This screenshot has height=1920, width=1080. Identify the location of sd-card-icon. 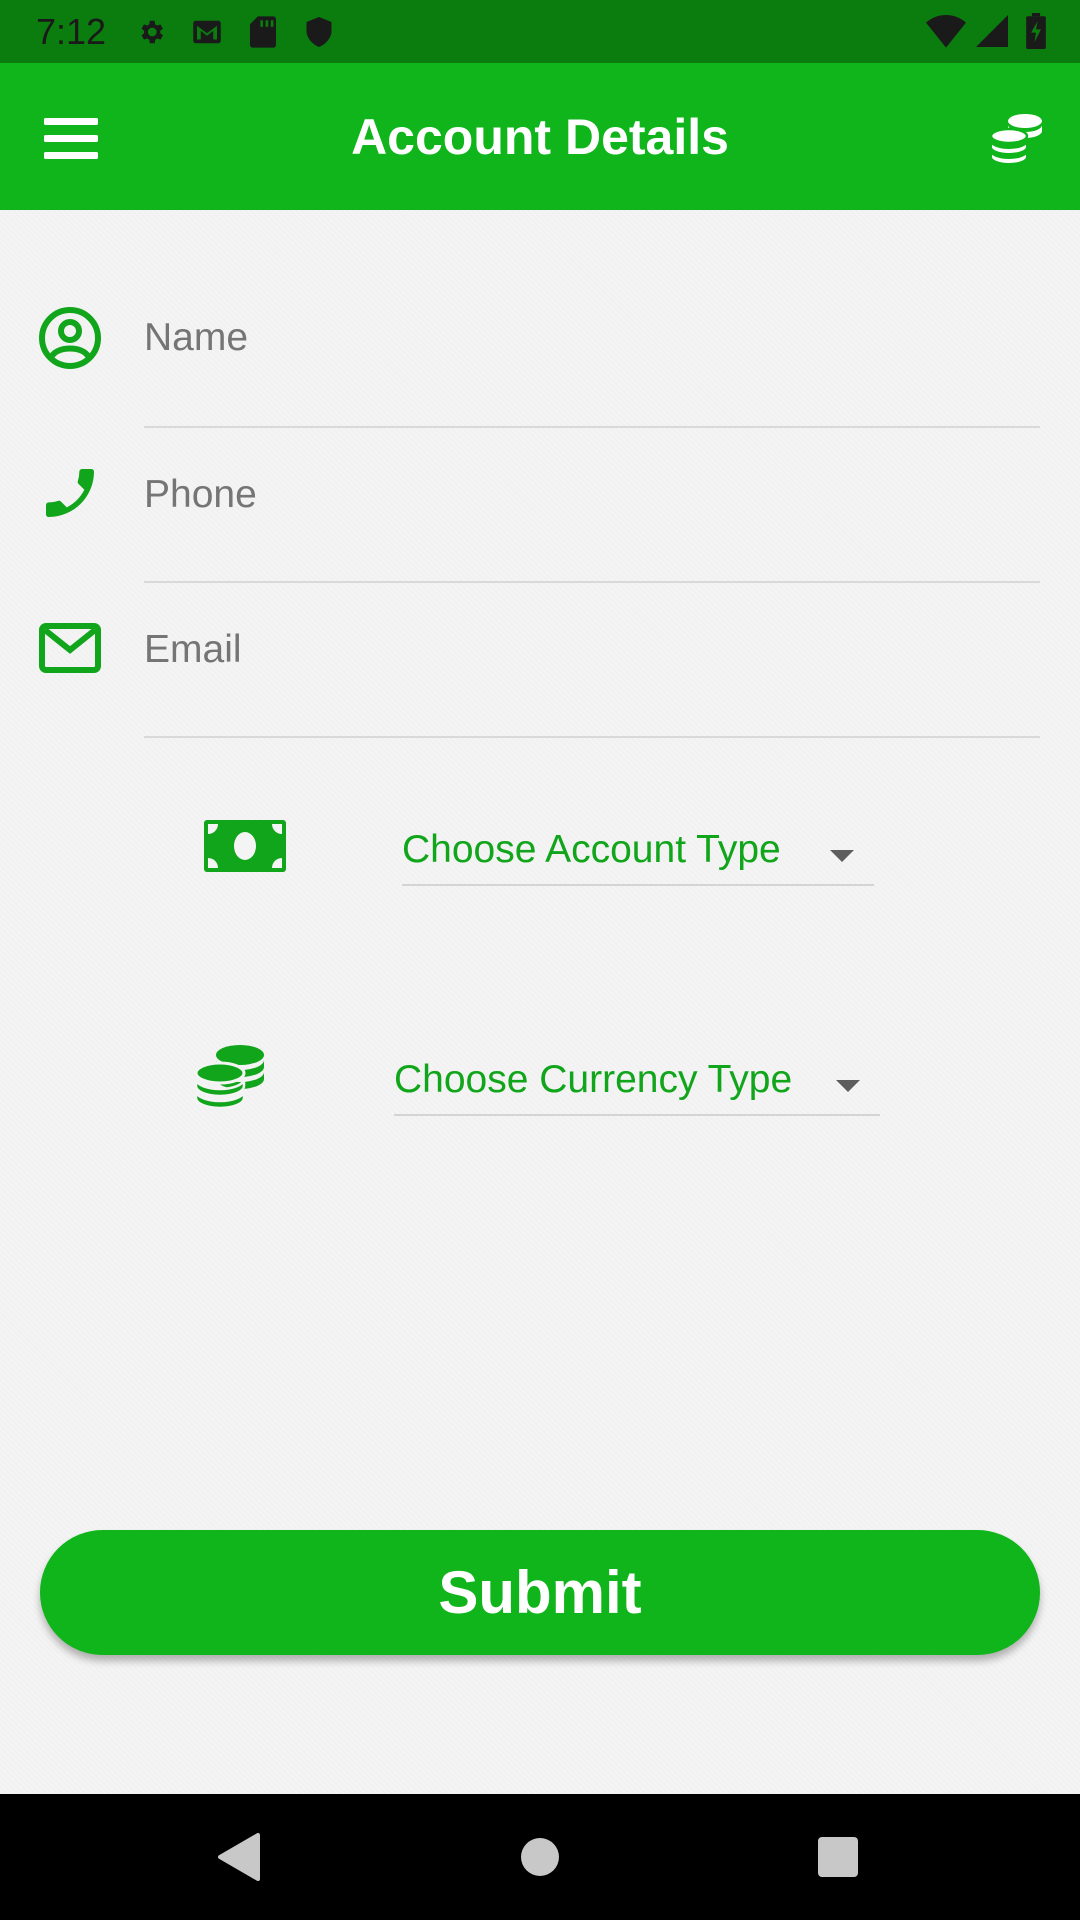
(263, 31).